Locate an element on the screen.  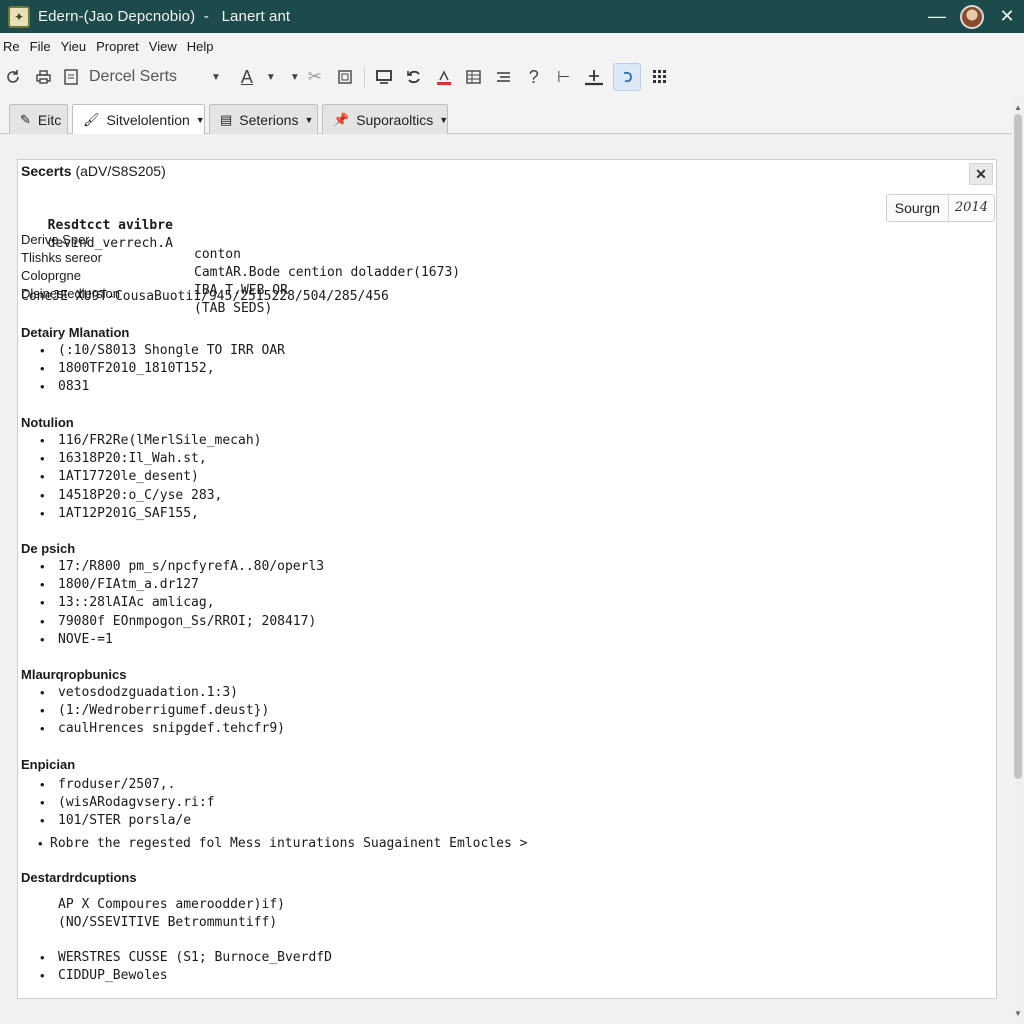
anchor-icon is located at coordinates (594, 77).